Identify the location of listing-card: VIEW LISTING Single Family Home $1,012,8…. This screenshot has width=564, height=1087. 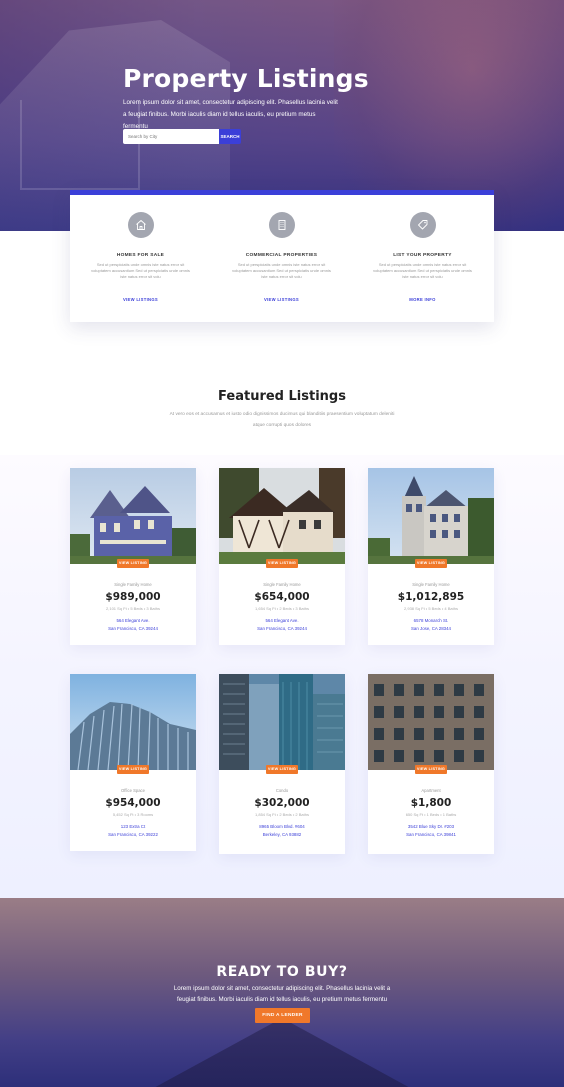
(431, 556).